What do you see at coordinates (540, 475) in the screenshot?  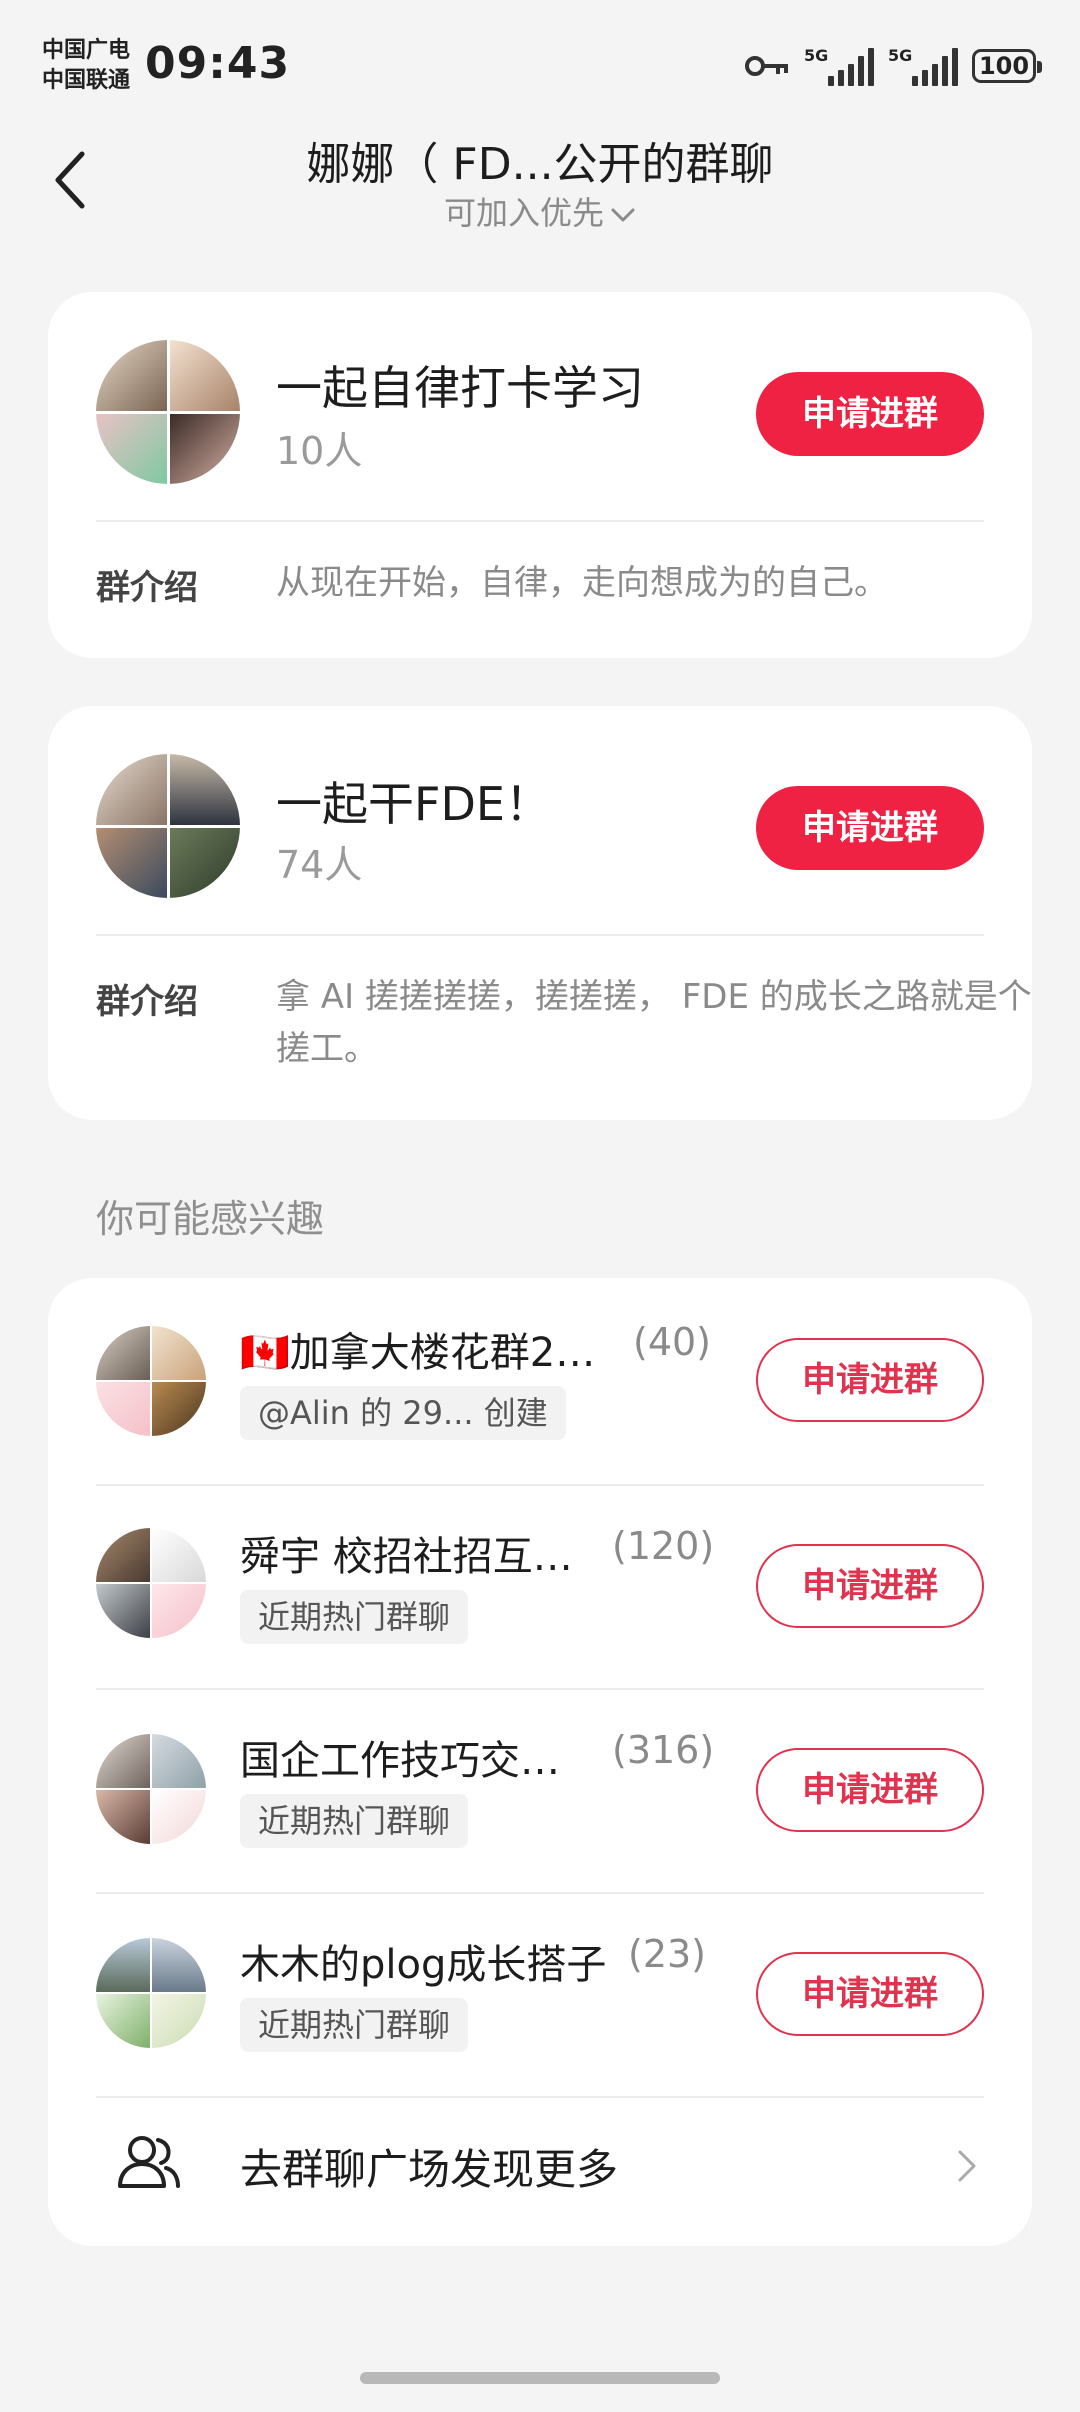 I see `group-card: 一起自律打卡学习 10人 申请进群 群介绍 从现在开始，自律，走向想成为的自己。` at bounding box center [540, 475].